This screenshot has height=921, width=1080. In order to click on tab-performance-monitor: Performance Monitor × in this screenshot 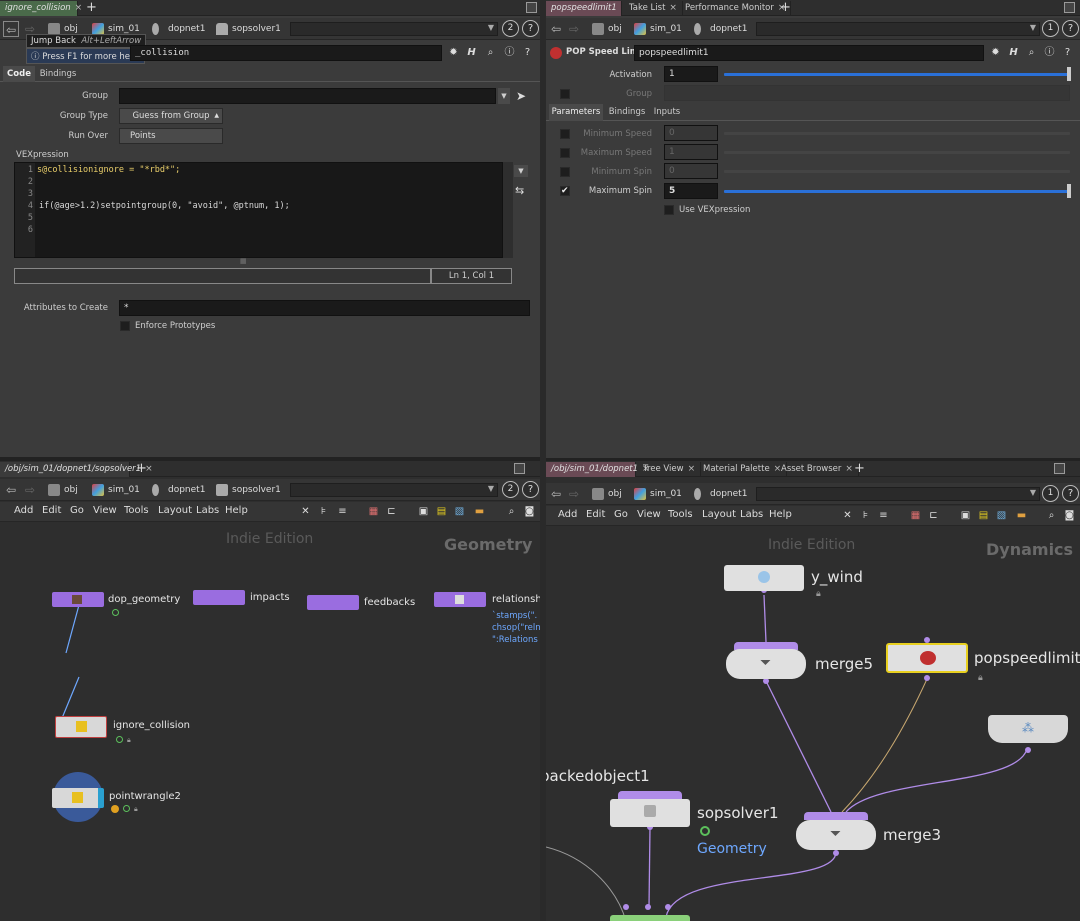, I will do `click(736, 8)`.